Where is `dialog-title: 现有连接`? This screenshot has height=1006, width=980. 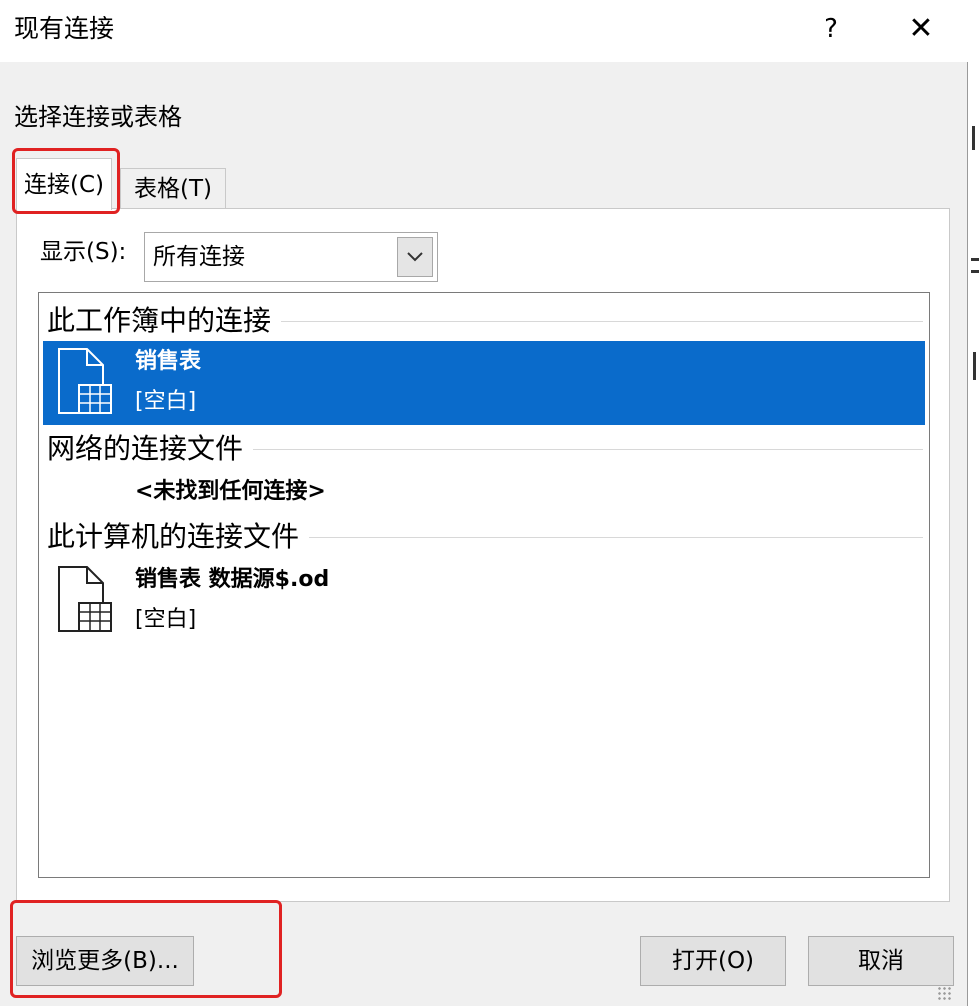
dialog-title: 现有连接 is located at coordinates (64, 28).